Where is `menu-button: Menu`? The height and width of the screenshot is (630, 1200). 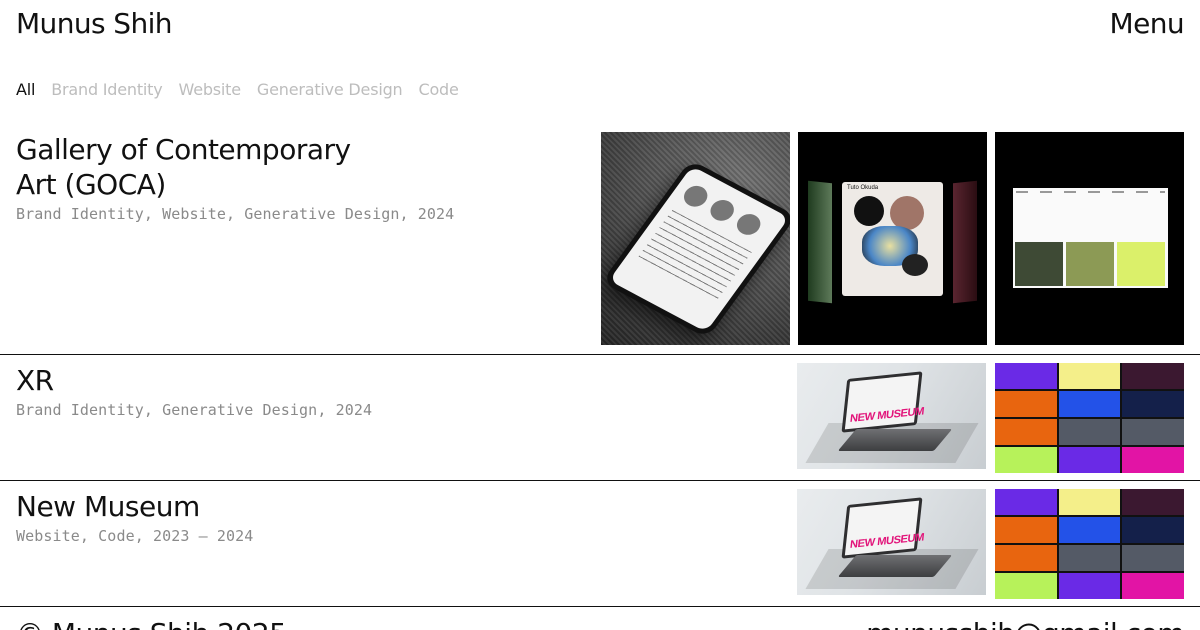 menu-button: Menu is located at coordinates (1147, 23).